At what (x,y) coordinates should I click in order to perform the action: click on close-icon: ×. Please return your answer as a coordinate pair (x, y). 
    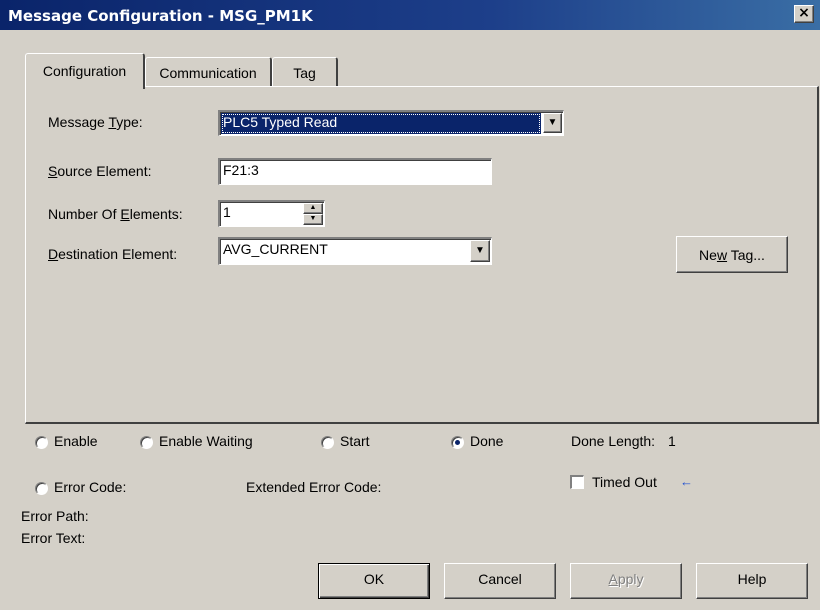
    Looking at the image, I should click on (804, 13).